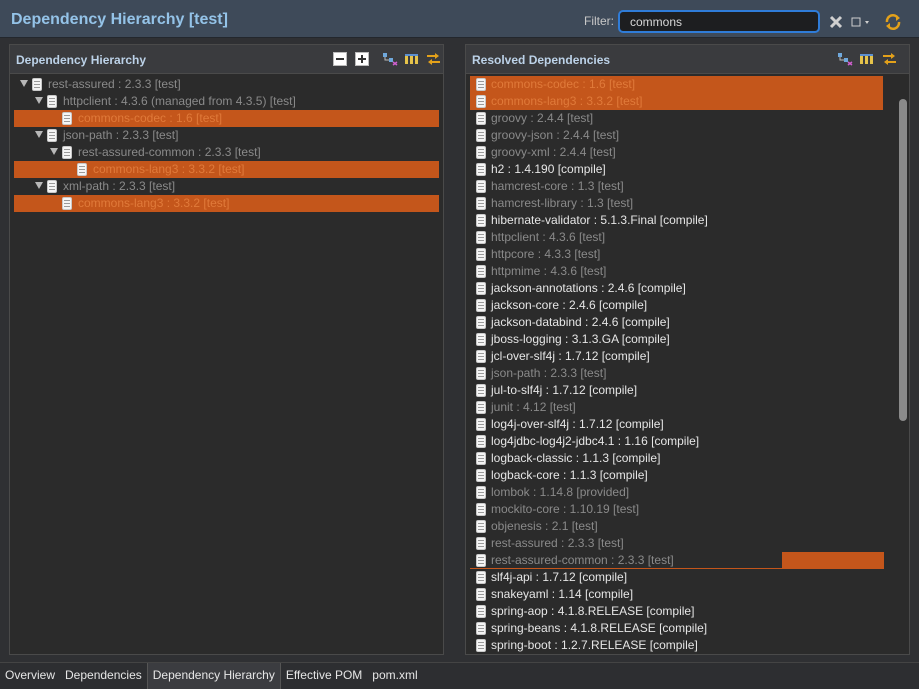 This screenshot has width=919, height=689. I want to click on clear-filter-icon, so click(836, 22).